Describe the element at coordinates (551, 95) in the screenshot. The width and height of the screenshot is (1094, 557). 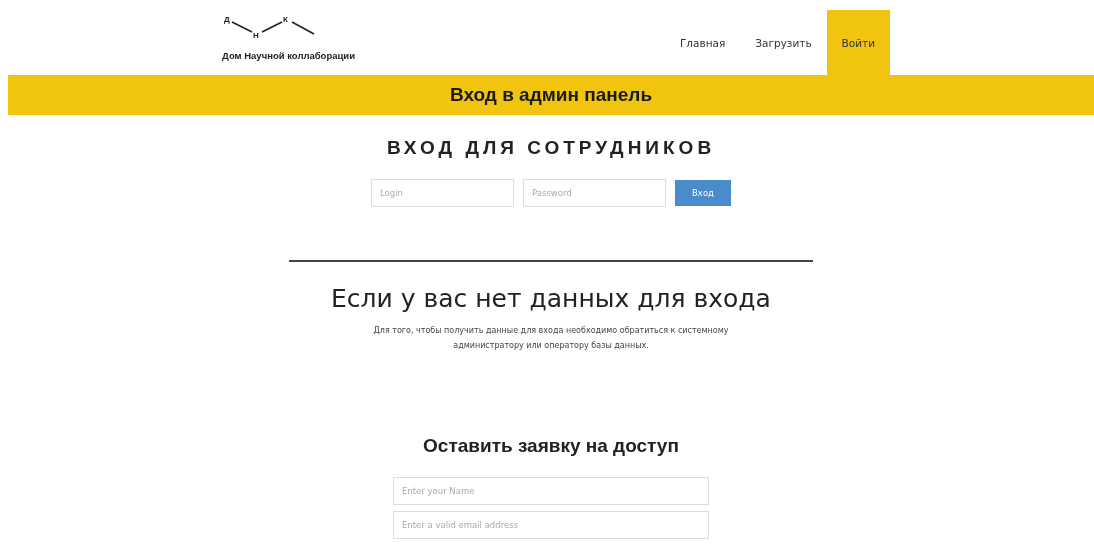
I see `banner-title: Вход в админ панель` at that location.